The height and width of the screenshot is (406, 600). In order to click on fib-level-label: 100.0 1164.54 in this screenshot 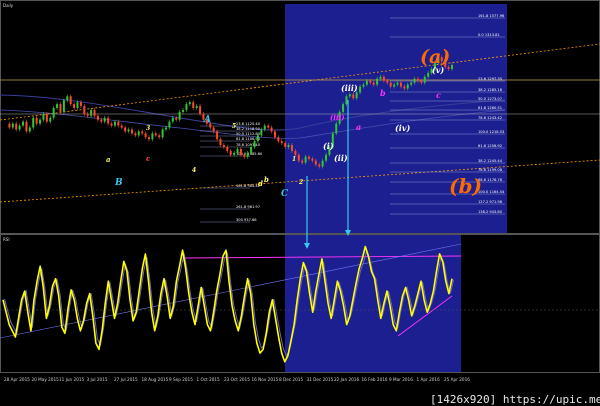, I will do `click(491, 192)`.